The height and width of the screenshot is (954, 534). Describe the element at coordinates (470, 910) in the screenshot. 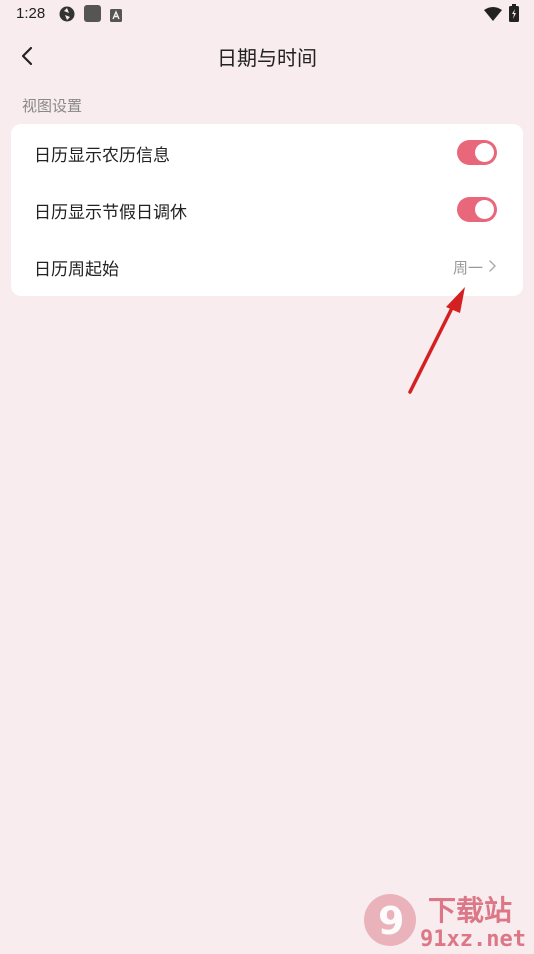

I see `svg-text: 下载站` at that location.